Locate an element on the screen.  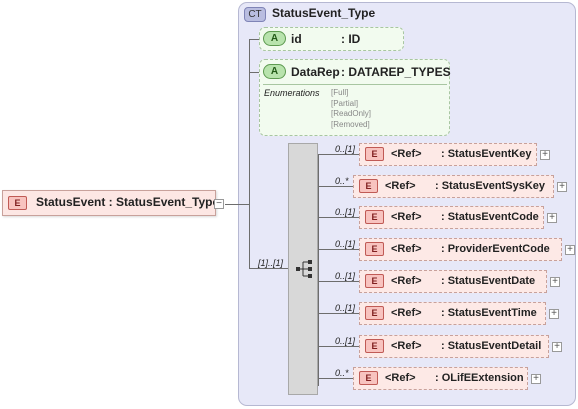
root-collapse-icon: − is located at coordinates (219, 204).